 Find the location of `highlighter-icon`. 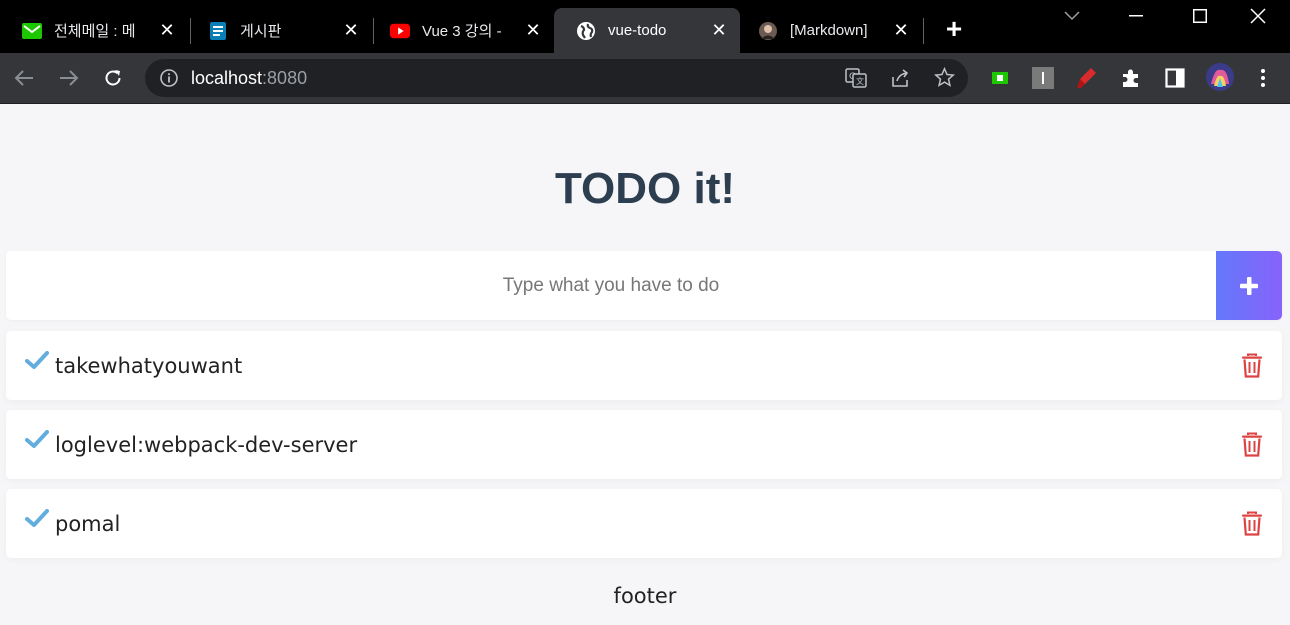

highlighter-icon is located at coordinates (1087, 78).